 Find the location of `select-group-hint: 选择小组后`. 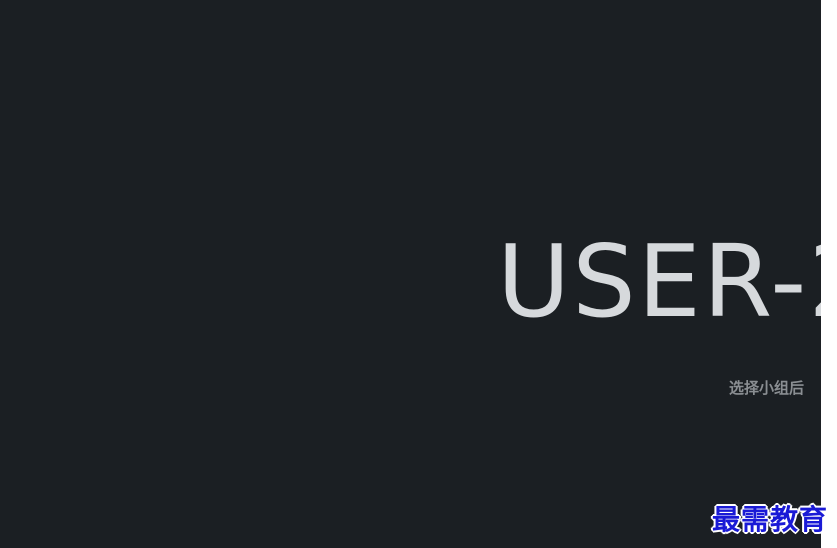

select-group-hint: 选择小组后 is located at coordinates (767, 388).